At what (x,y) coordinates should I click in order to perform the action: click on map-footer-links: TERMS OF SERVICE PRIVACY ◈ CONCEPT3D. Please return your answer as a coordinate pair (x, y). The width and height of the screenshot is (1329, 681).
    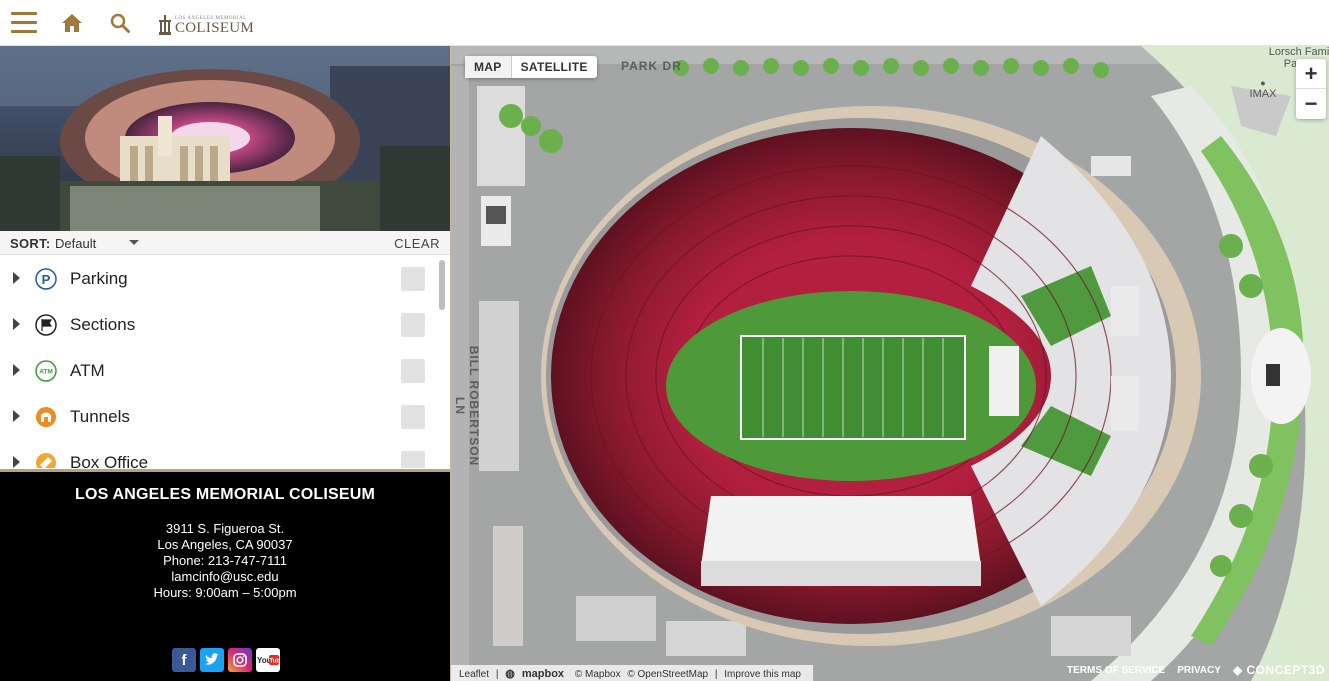
    Looking at the image, I should click on (1196, 670).